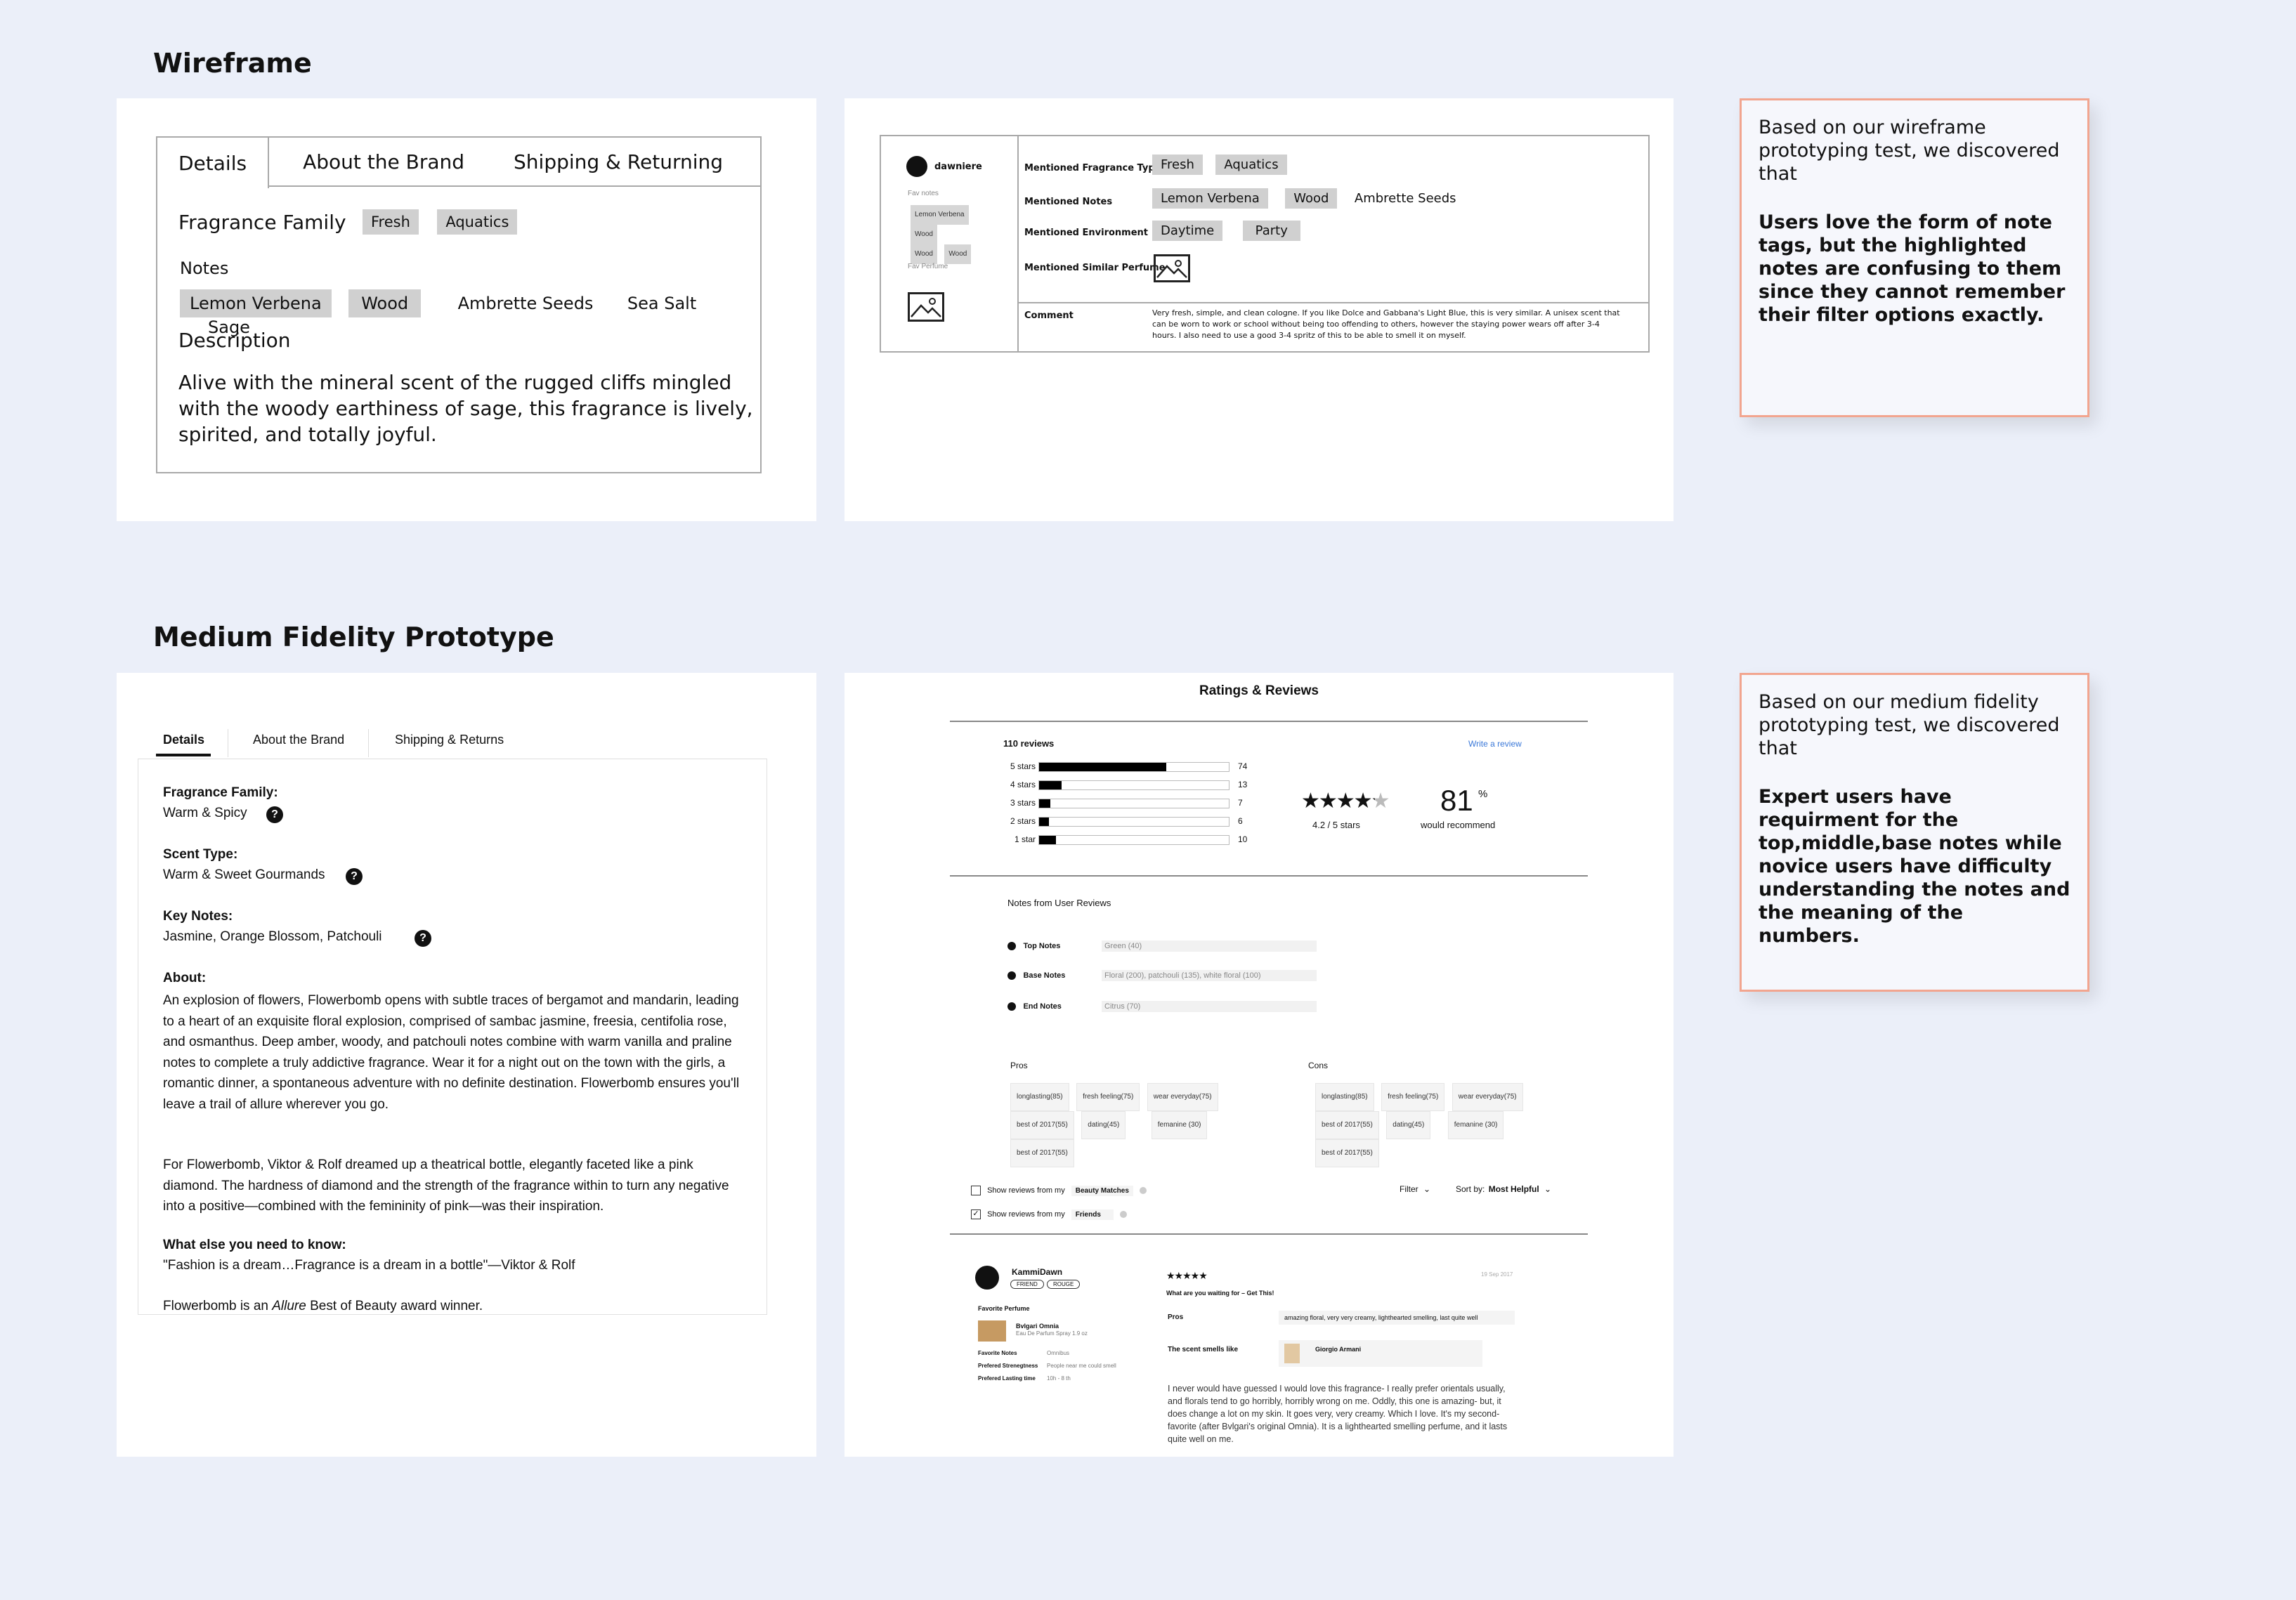 The image size is (2296, 1600). Describe the element at coordinates (1172, 268) in the screenshot. I see `similar-perfume-image-icon` at that location.